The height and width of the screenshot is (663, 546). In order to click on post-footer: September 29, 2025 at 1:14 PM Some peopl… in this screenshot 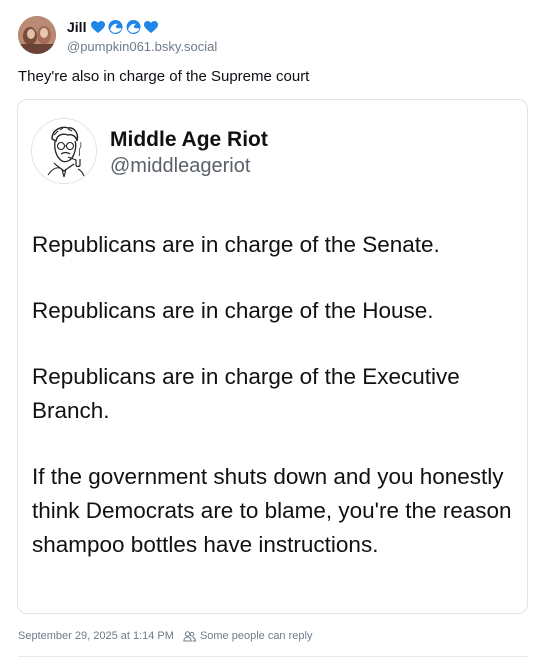, I will do `click(165, 636)`.